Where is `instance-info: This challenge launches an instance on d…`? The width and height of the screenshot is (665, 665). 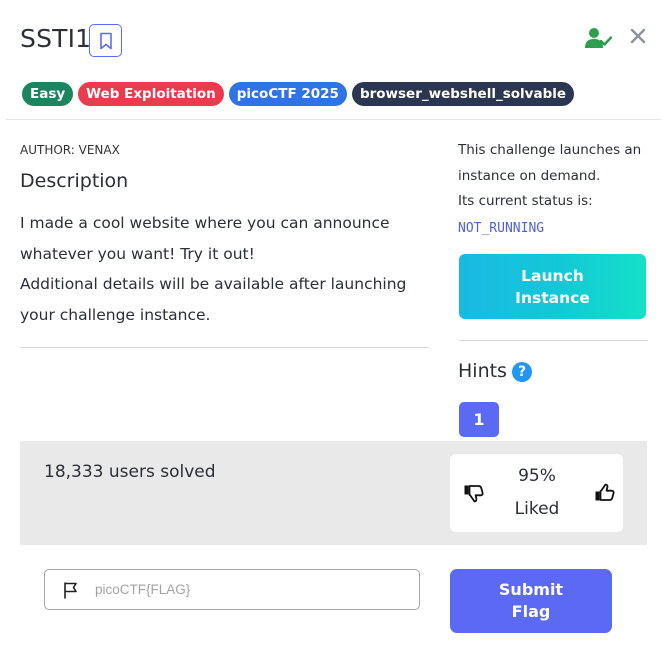 instance-info: This challenge launches an instance on d… is located at coordinates (553, 176).